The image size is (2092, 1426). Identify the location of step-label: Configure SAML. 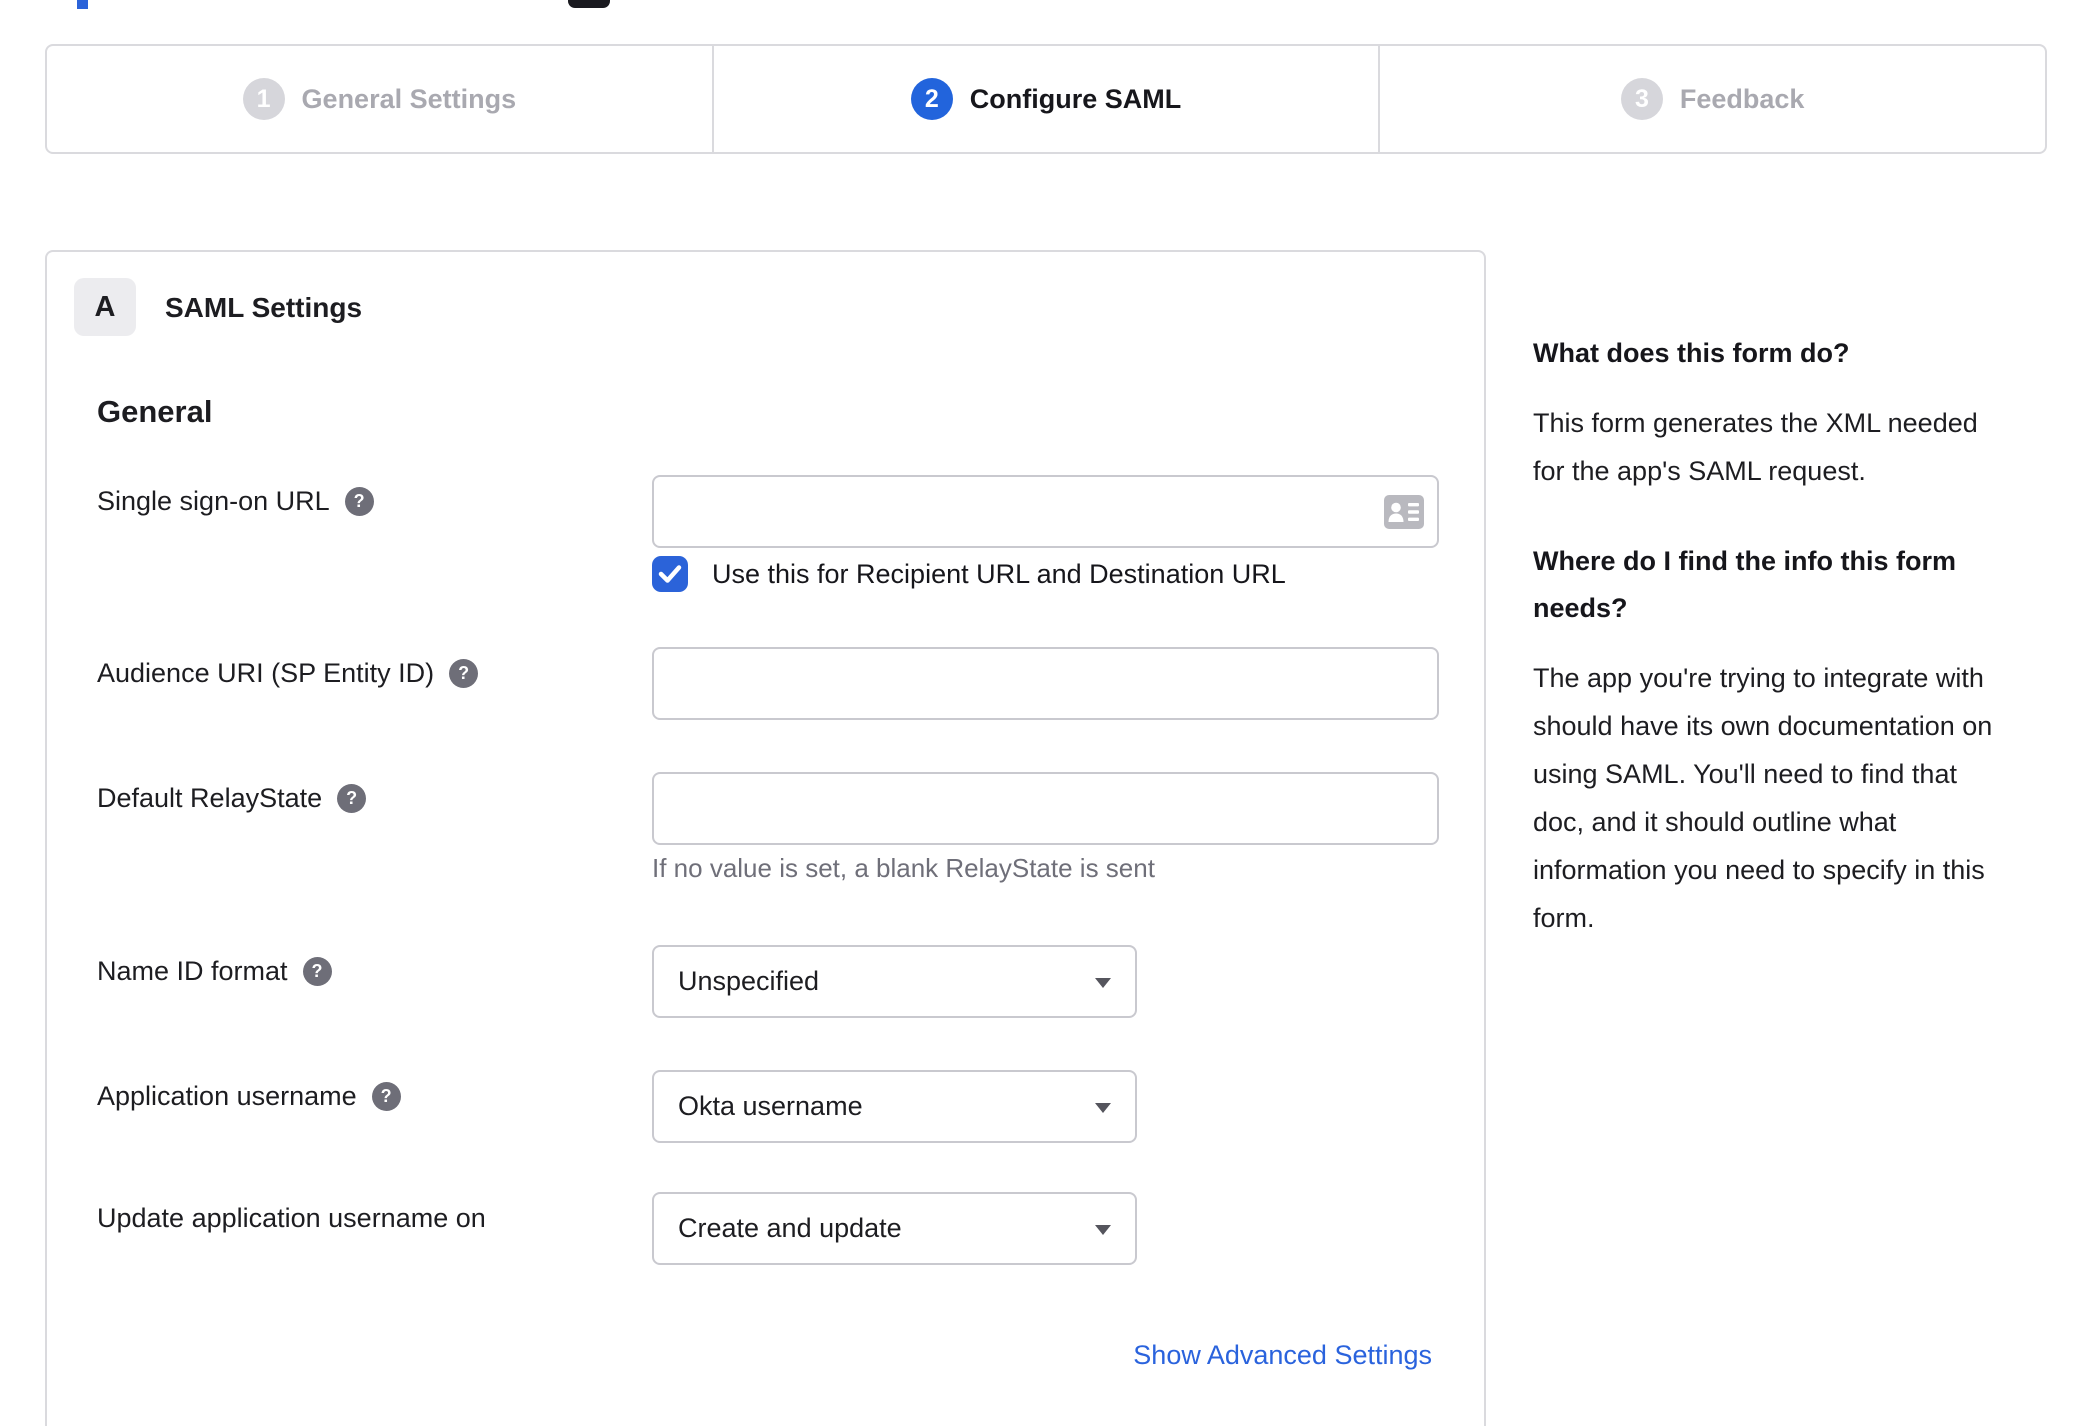
(1075, 98).